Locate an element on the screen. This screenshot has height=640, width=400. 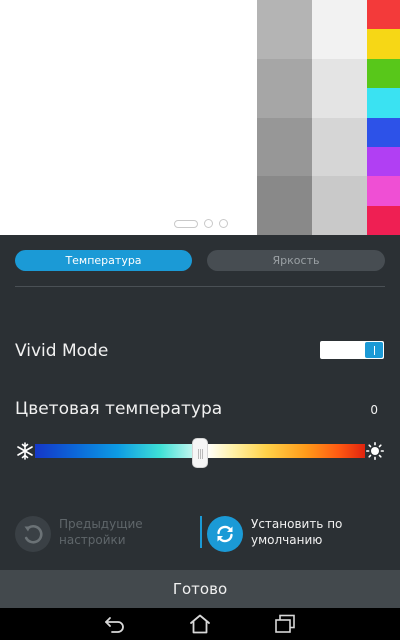
snowflake-icon is located at coordinates (25, 451).